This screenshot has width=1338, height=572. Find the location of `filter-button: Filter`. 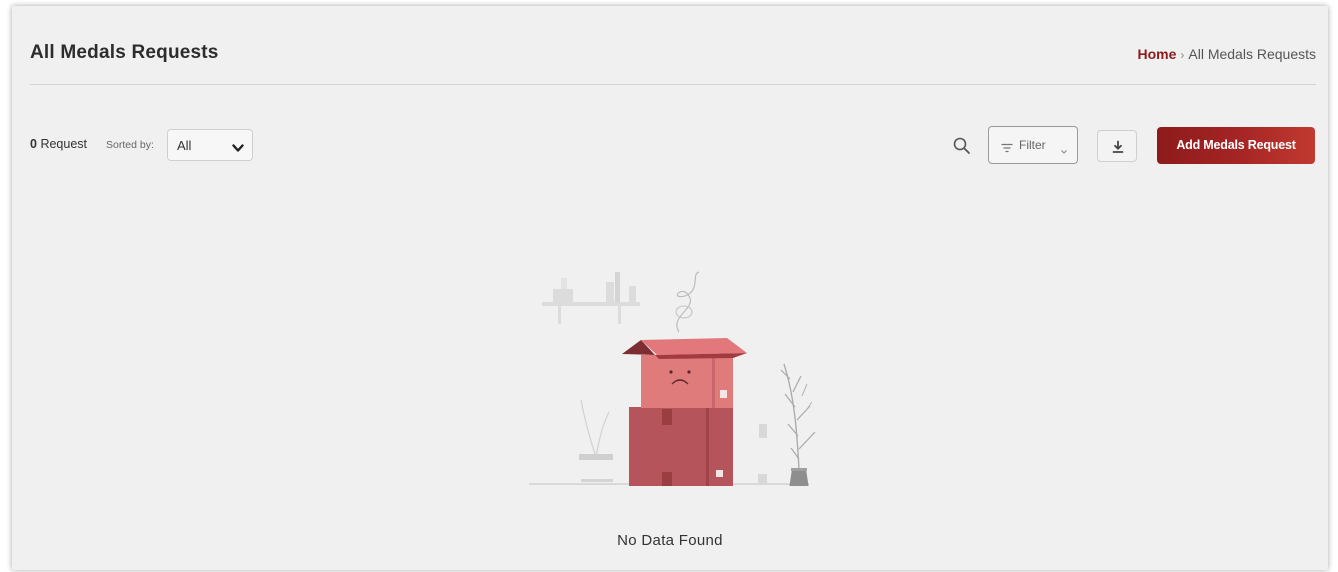

filter-button: Filter is located at coordinates (1033, 145).